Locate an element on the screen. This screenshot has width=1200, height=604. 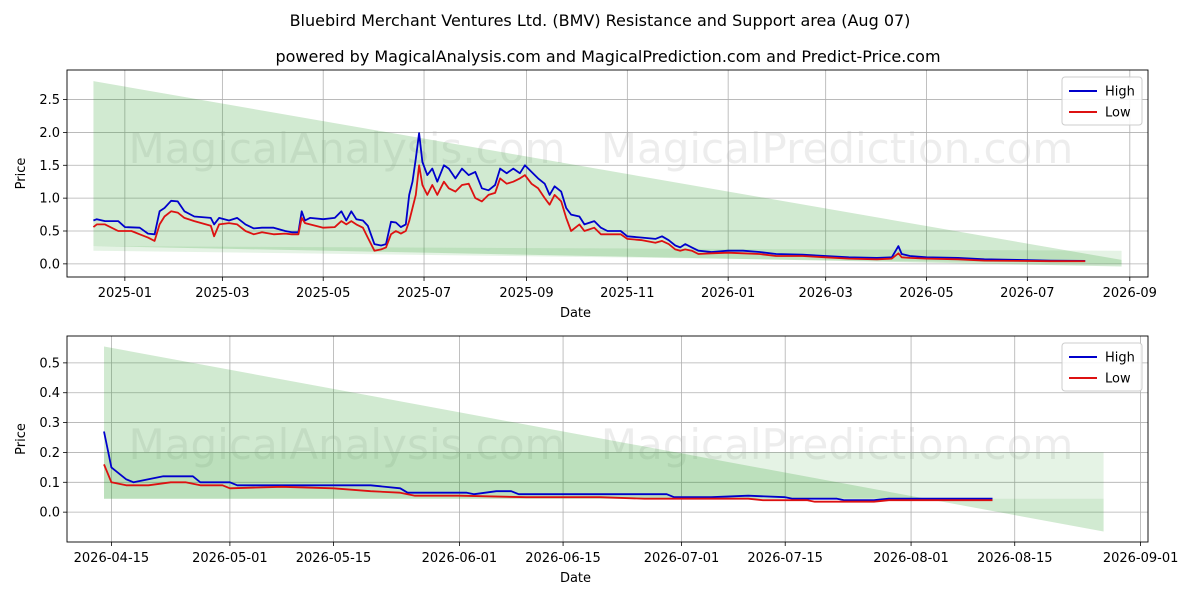
y-tick-label: 1.0 is located at coordinates (49, 199).